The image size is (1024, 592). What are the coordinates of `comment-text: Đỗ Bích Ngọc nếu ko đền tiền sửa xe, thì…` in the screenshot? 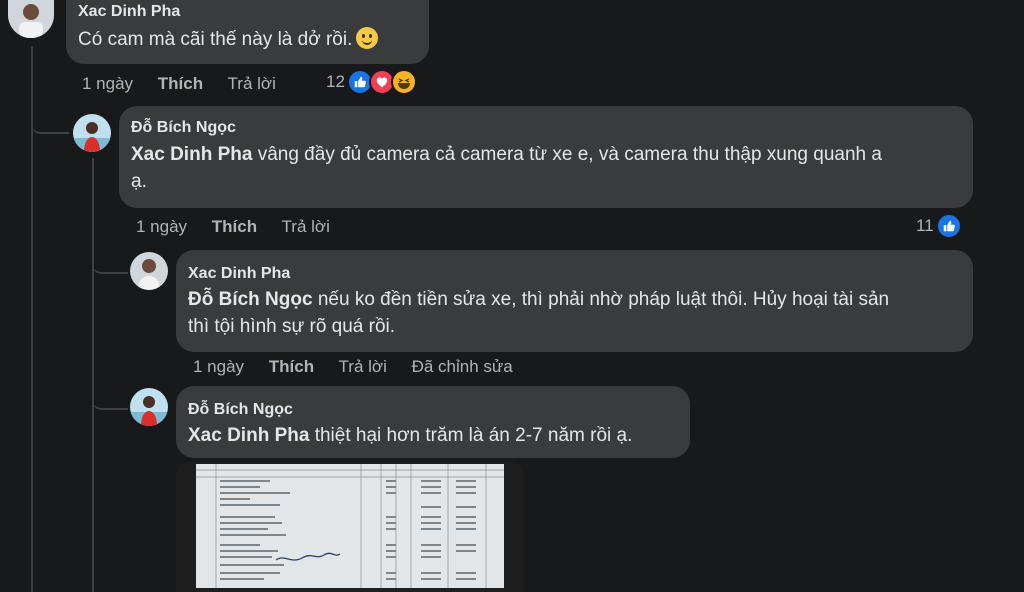 It's located at (574, 299).